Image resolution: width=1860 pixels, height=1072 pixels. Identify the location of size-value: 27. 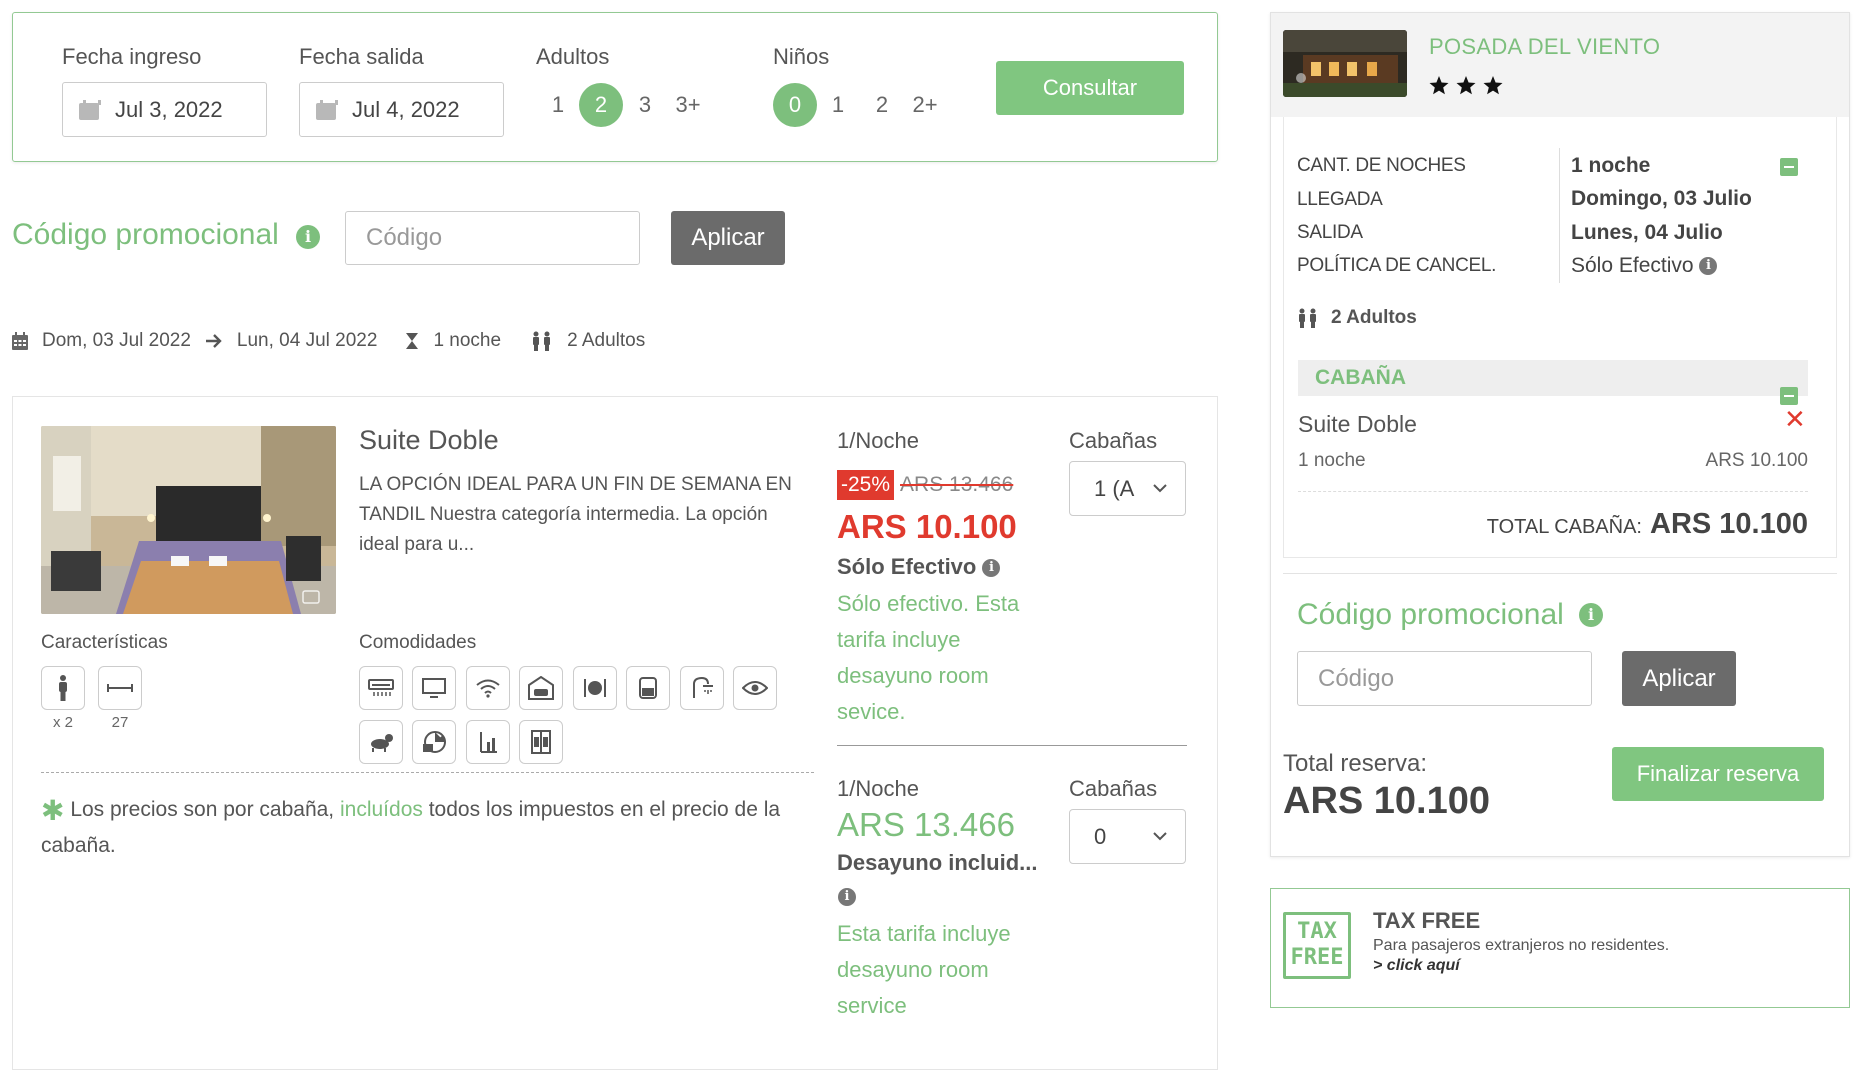
(120, 722).